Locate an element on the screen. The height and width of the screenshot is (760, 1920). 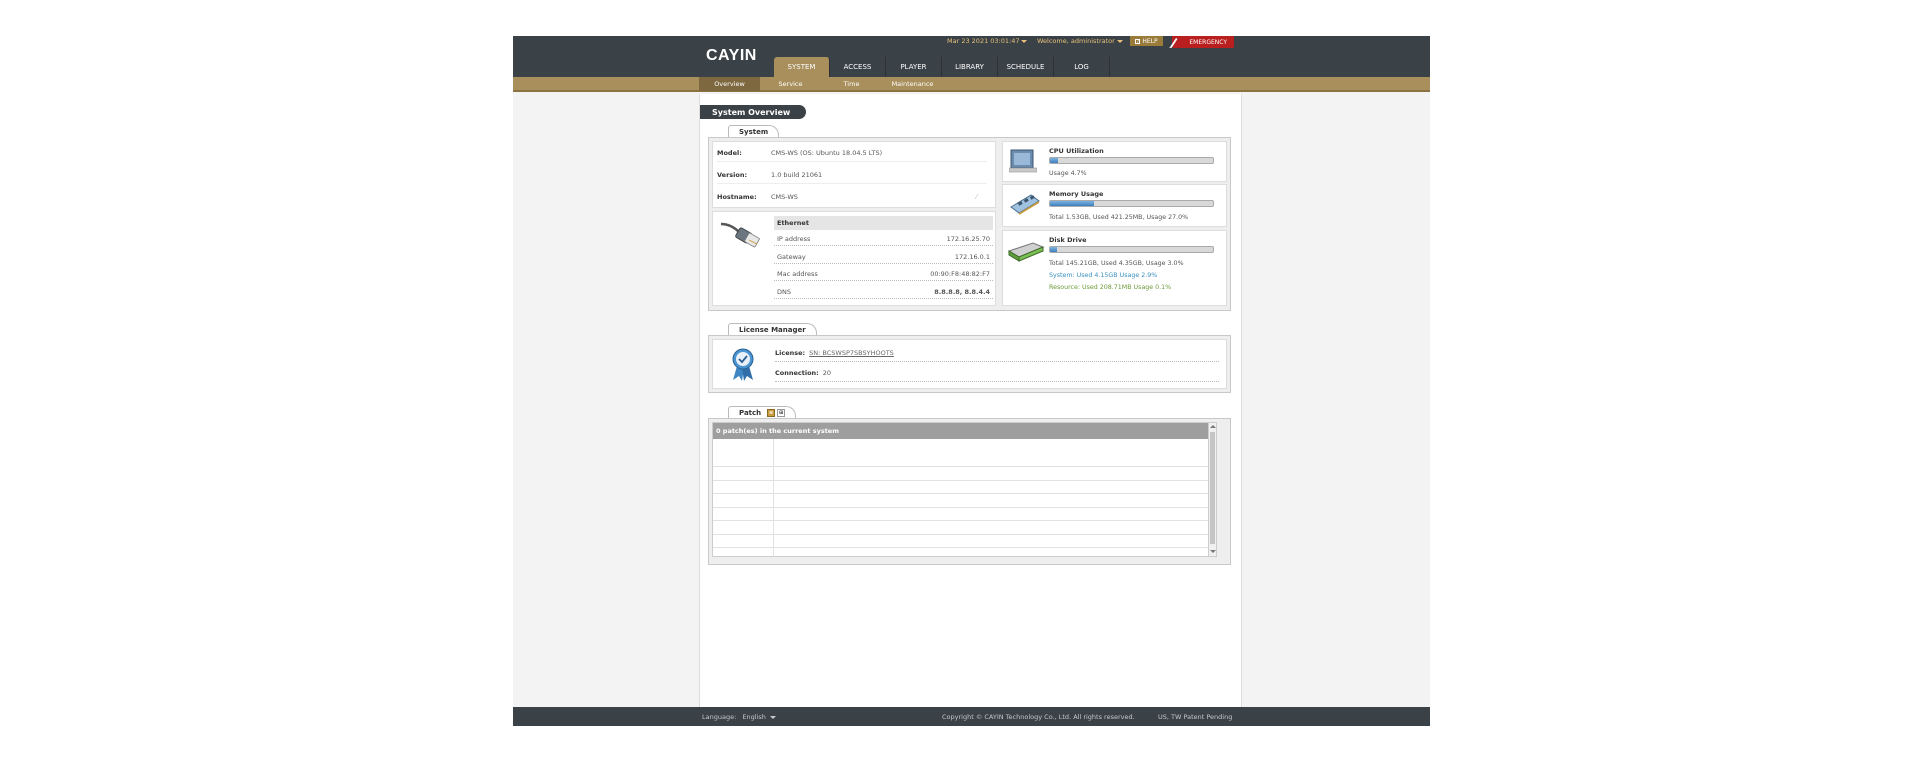
patch-section: 0 patch(es) in the current system is located at coordinates (969, 491).